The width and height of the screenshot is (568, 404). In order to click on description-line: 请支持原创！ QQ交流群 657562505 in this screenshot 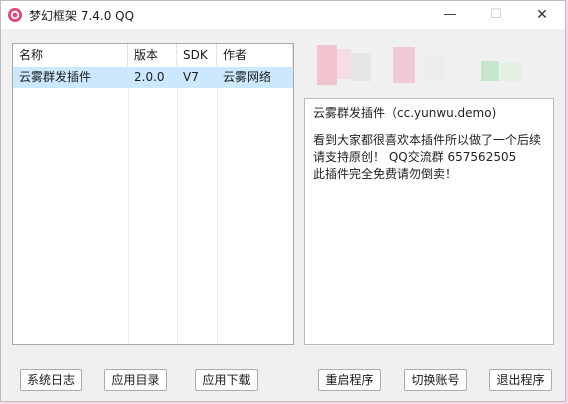, I will do `click(415, 157)`.